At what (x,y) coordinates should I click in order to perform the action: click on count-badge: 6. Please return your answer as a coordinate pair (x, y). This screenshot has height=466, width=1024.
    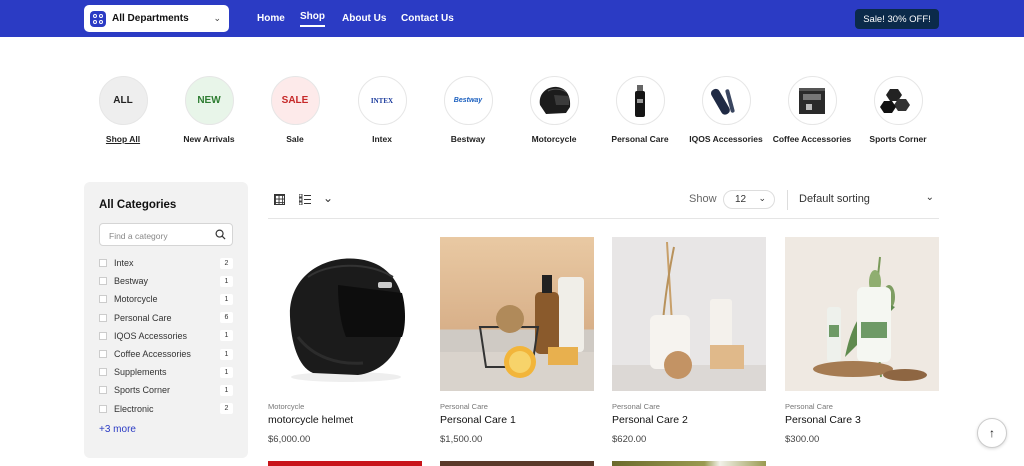
    Looking at the image, I should click on (226, 318).